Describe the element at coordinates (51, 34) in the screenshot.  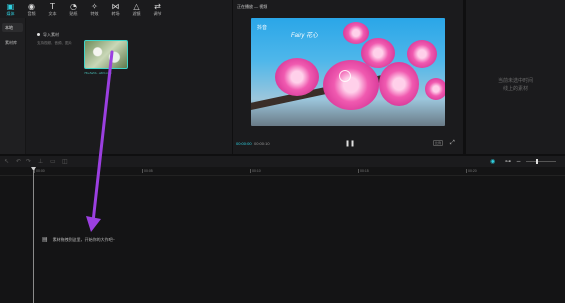
I see `import-label: 导入素材` at that location.